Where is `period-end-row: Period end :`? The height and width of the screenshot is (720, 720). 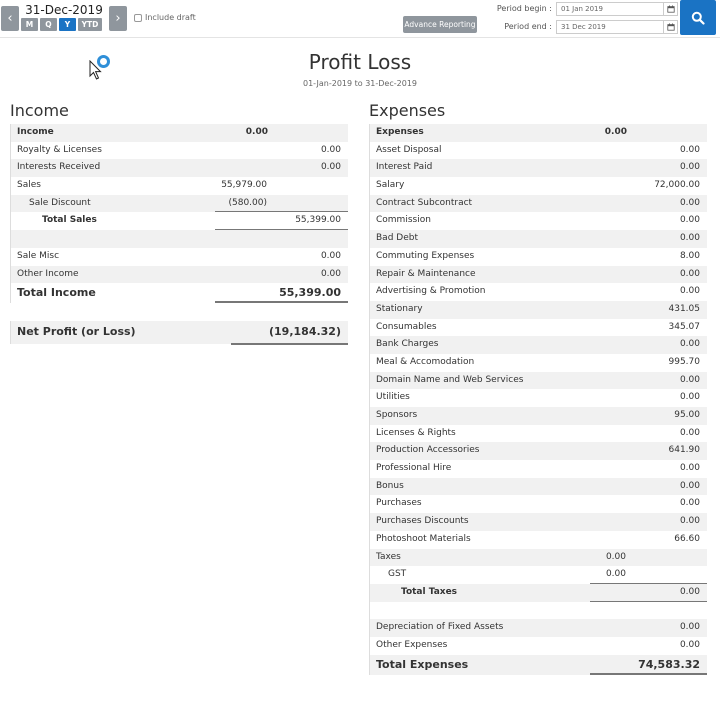 period-end-row: Period end : is located at coordinates (574, 26).